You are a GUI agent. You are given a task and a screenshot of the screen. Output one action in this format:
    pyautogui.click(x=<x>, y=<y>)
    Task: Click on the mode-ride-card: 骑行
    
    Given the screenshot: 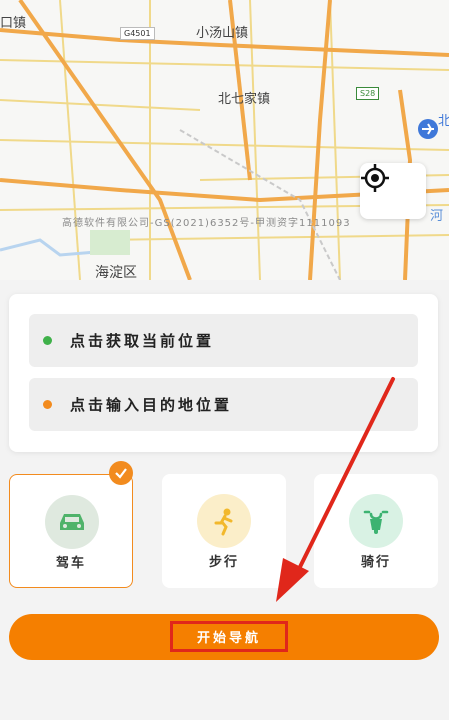 What is the action you would take?
    pyautogui.click(x=376, y=531)
    